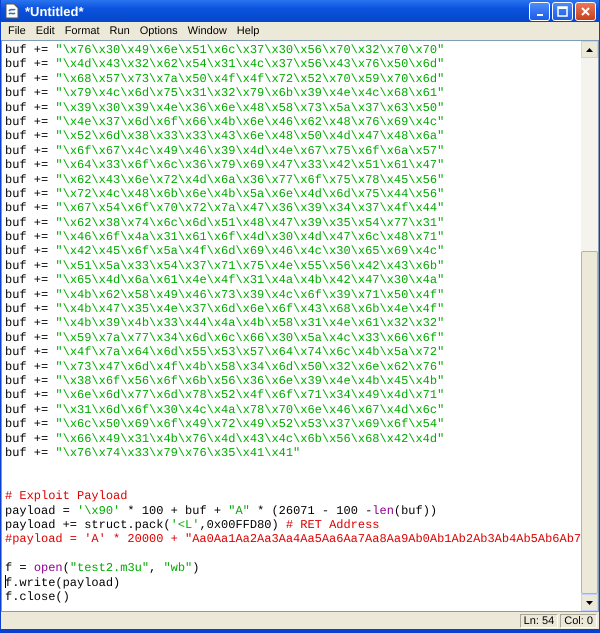  What do you see at coordinates (249, 107) in the screenshot?
I see `string-literal: "\x39\x30\x39\x4e\x36\x6e\x48\x58\x73\x5a\x37\x63\x50"` at bounding box center [249, 107].